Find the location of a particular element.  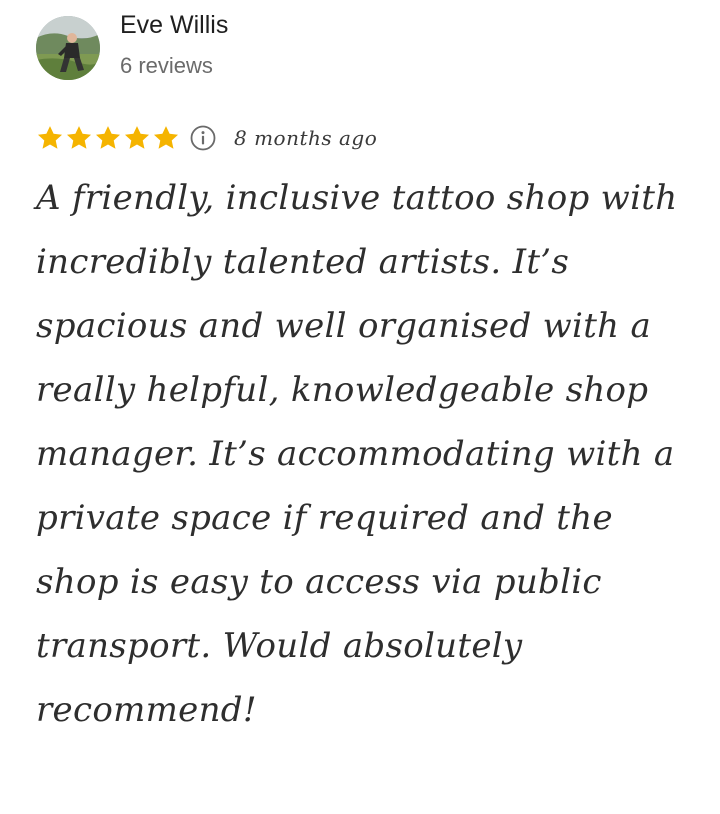

avatar-photo is located at coordinates (68, 48).